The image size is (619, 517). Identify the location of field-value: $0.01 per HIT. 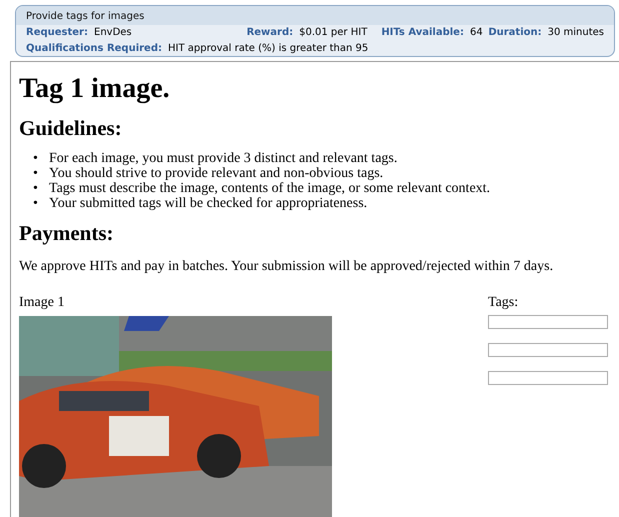
(333, 32).